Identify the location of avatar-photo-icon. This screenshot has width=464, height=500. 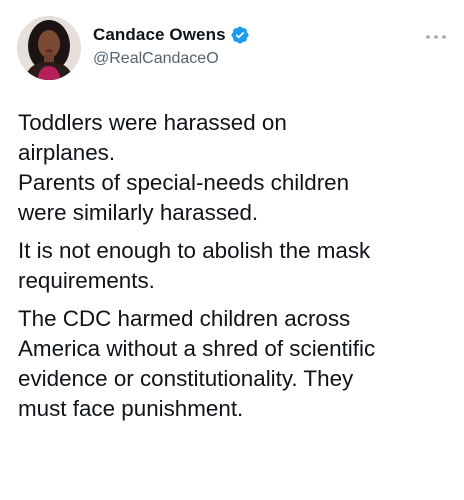
(49, 48).